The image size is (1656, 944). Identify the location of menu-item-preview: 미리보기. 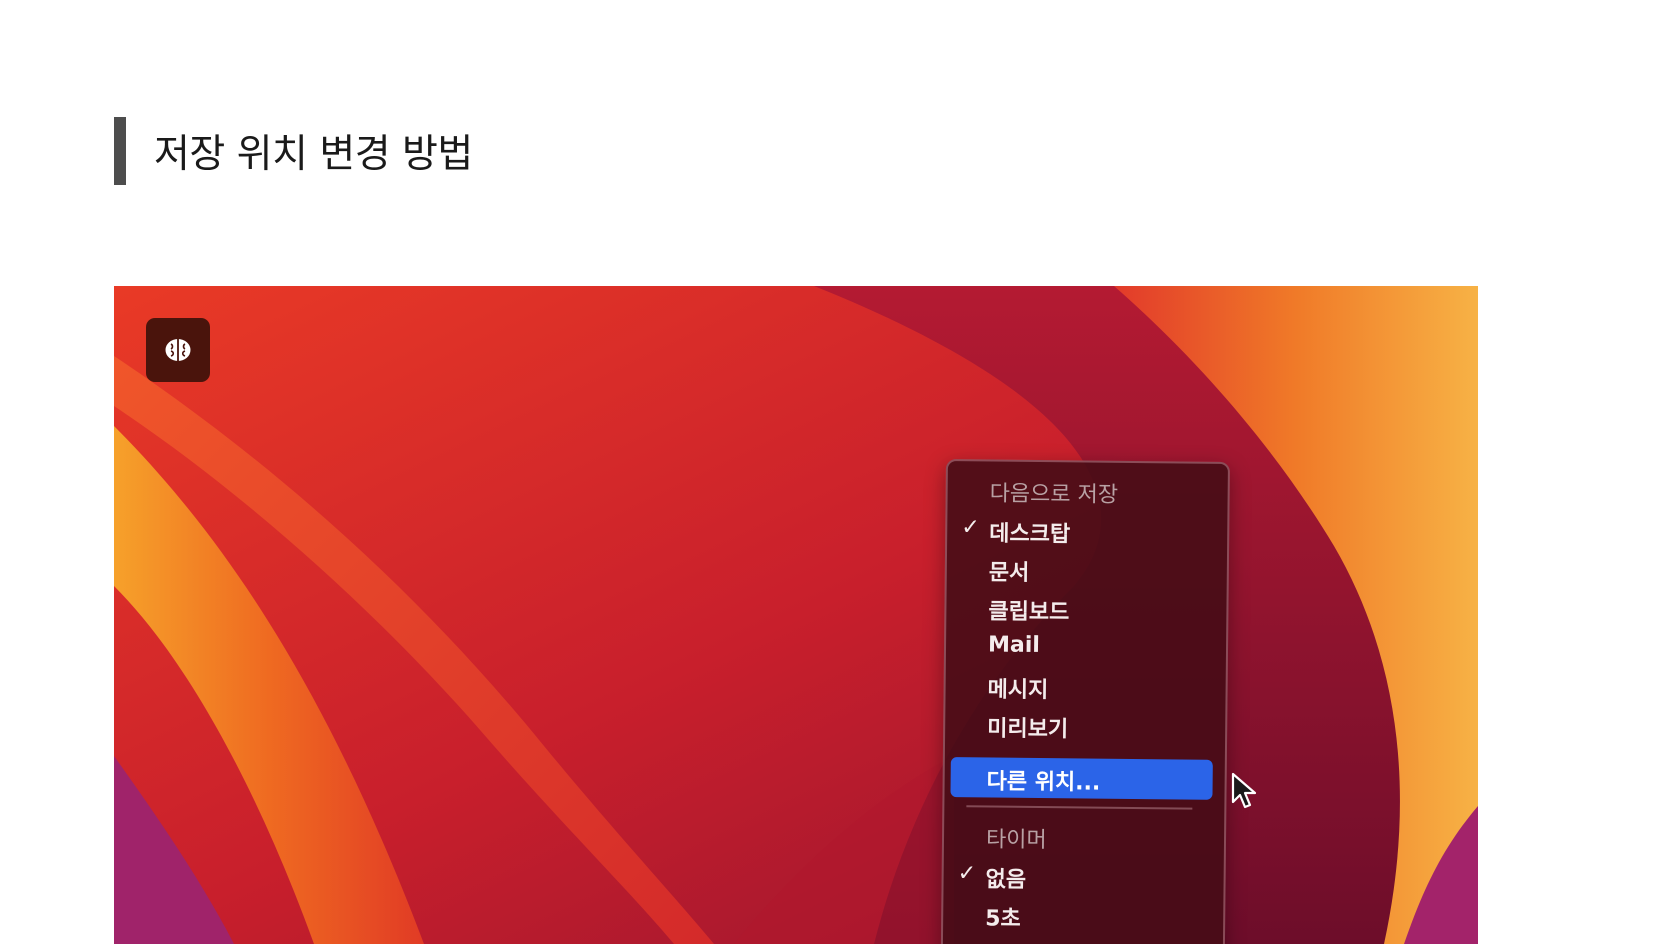
(1027, 726).